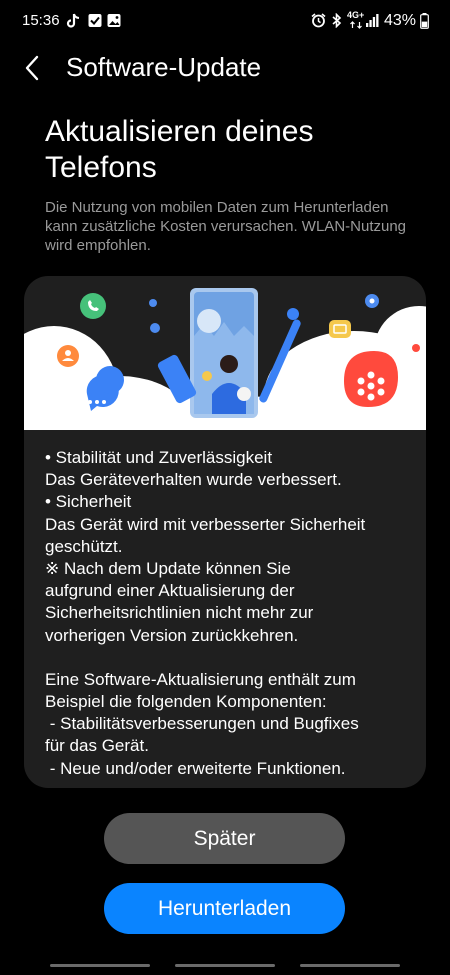  What do you see at coordinates (200, 679) in the screenshot?
I see `release-note-line: Eine Software-Aktualisierung enthält zum` at bounding box center [200, 679].